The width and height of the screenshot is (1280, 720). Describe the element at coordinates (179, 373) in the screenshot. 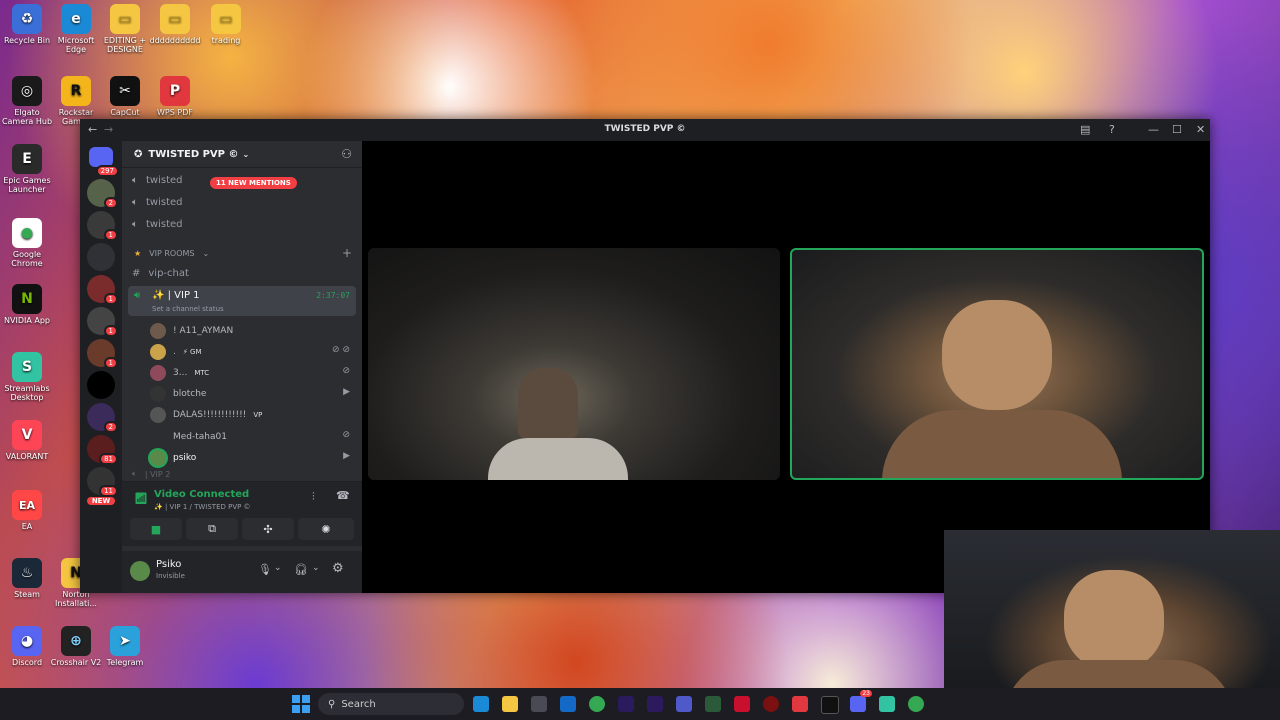

I see `voice-member: 3... MTC` at that location.